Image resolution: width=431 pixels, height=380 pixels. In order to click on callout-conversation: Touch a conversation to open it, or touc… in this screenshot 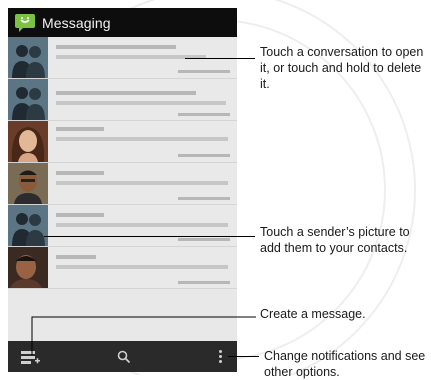, I will do `click(342, 68)`.